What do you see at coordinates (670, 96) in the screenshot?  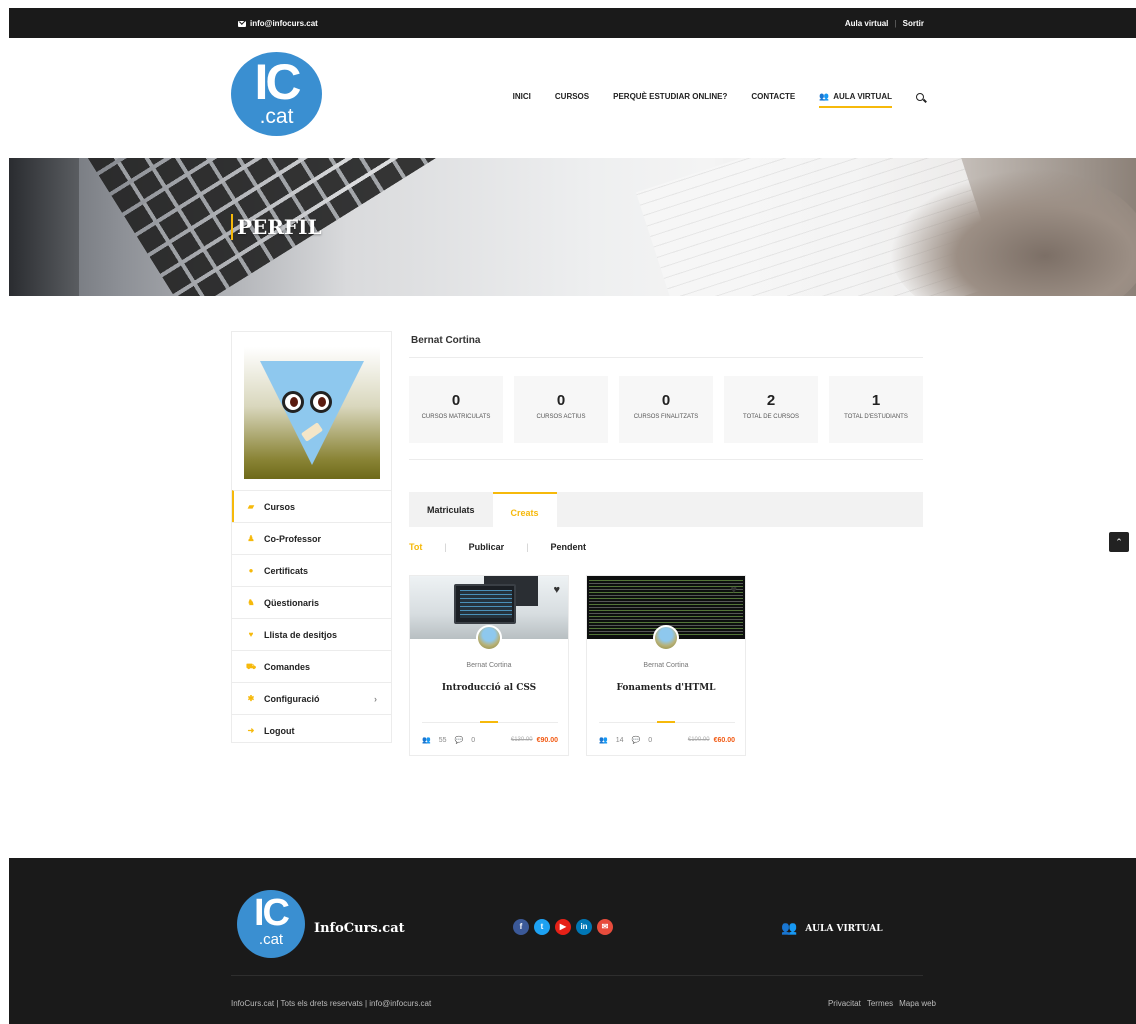 I see `nav-perque-estudiar-online: PERQUÈ ESTUDIAR ONLINE?` at bounding box center [670, 96].